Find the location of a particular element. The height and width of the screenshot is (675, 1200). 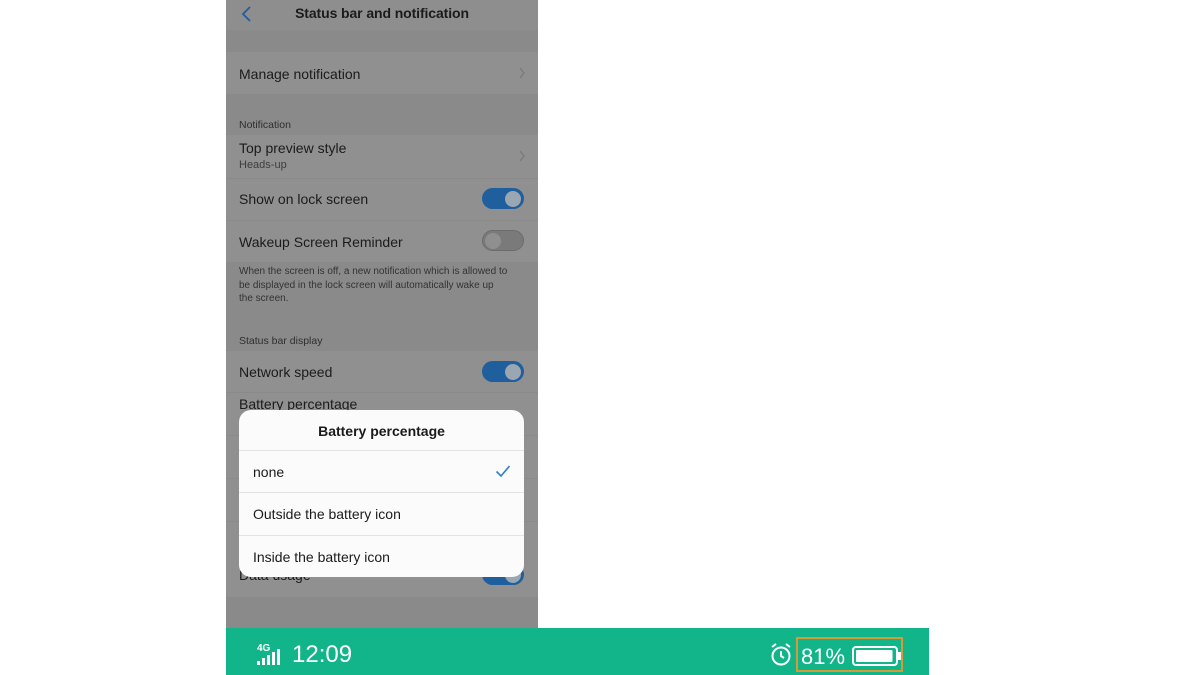

show-on-lock-screen-toggle is located at coordinates (503, 198).